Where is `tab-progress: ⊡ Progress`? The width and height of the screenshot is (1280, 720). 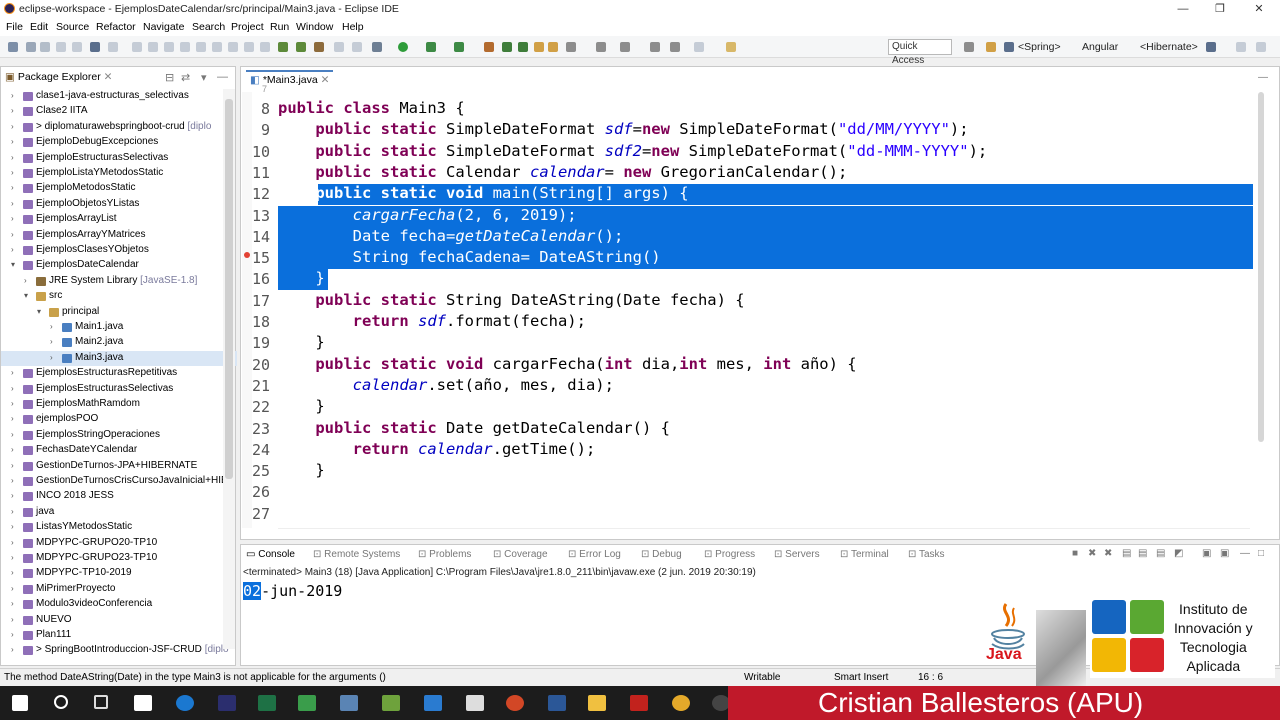 tab-progress: ⊡ Progress is located at coordinates (729, 554).